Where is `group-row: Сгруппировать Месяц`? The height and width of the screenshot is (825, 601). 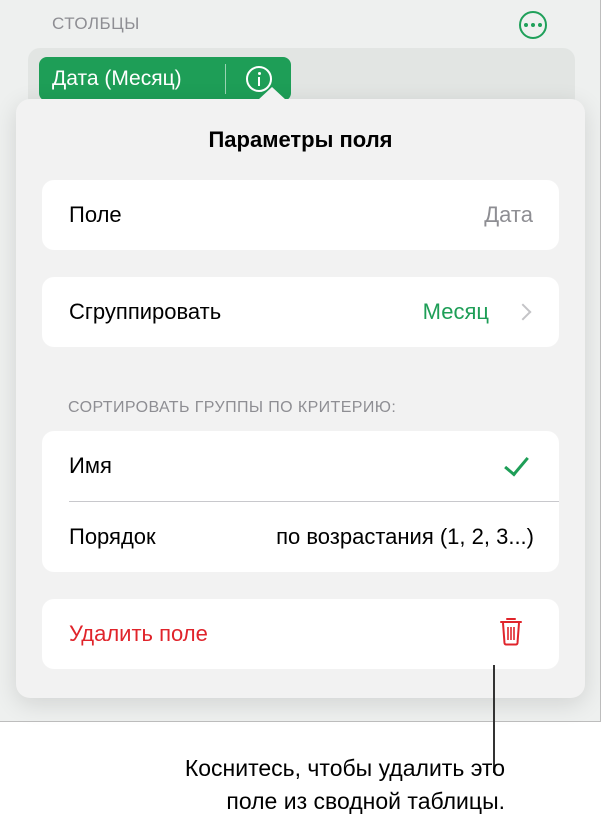 group-row: Сгруппировать Месяц is located at coordinates (300, 312).